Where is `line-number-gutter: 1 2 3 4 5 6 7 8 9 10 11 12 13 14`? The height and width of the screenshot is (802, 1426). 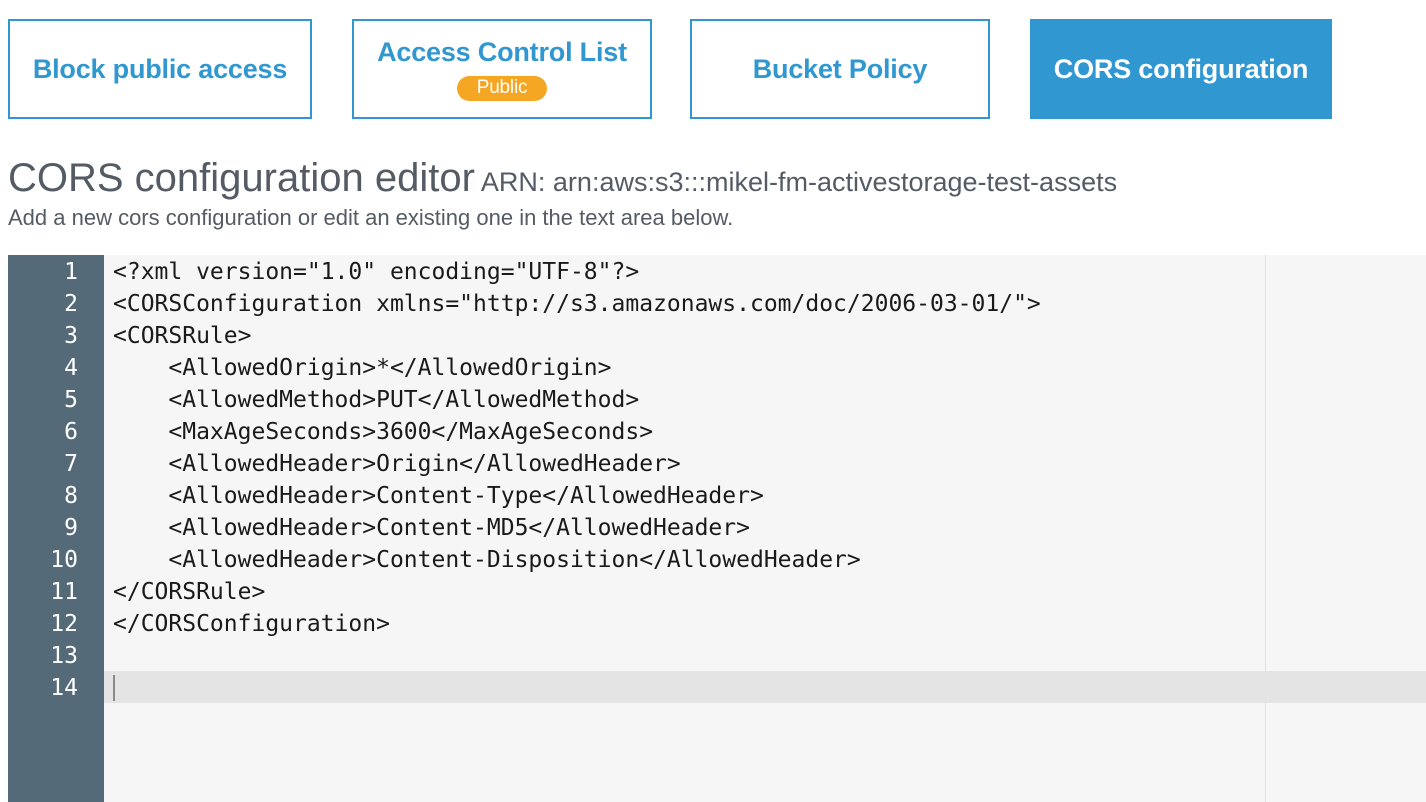
line-number-gutter: 1 2 3 4 5 6 7 8 9 10 11 12 13 14 is located at coordinates (56, 528).